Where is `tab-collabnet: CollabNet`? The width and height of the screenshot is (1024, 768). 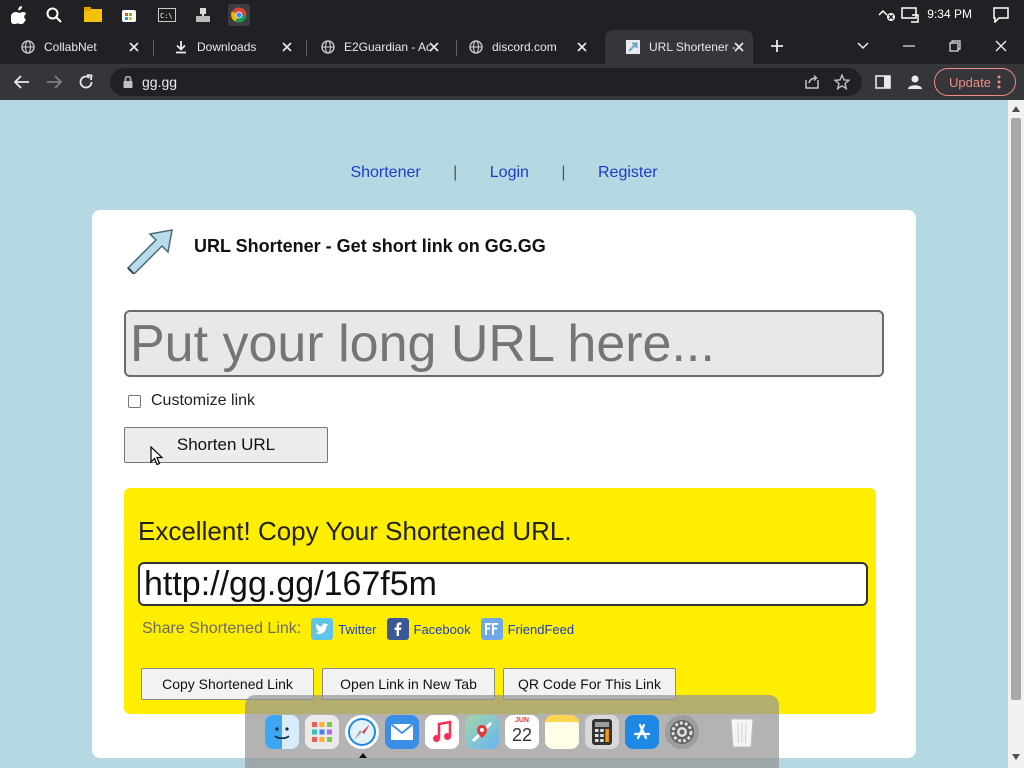
tab-collabnet: CollabNet is located at coordinates (74, 47).